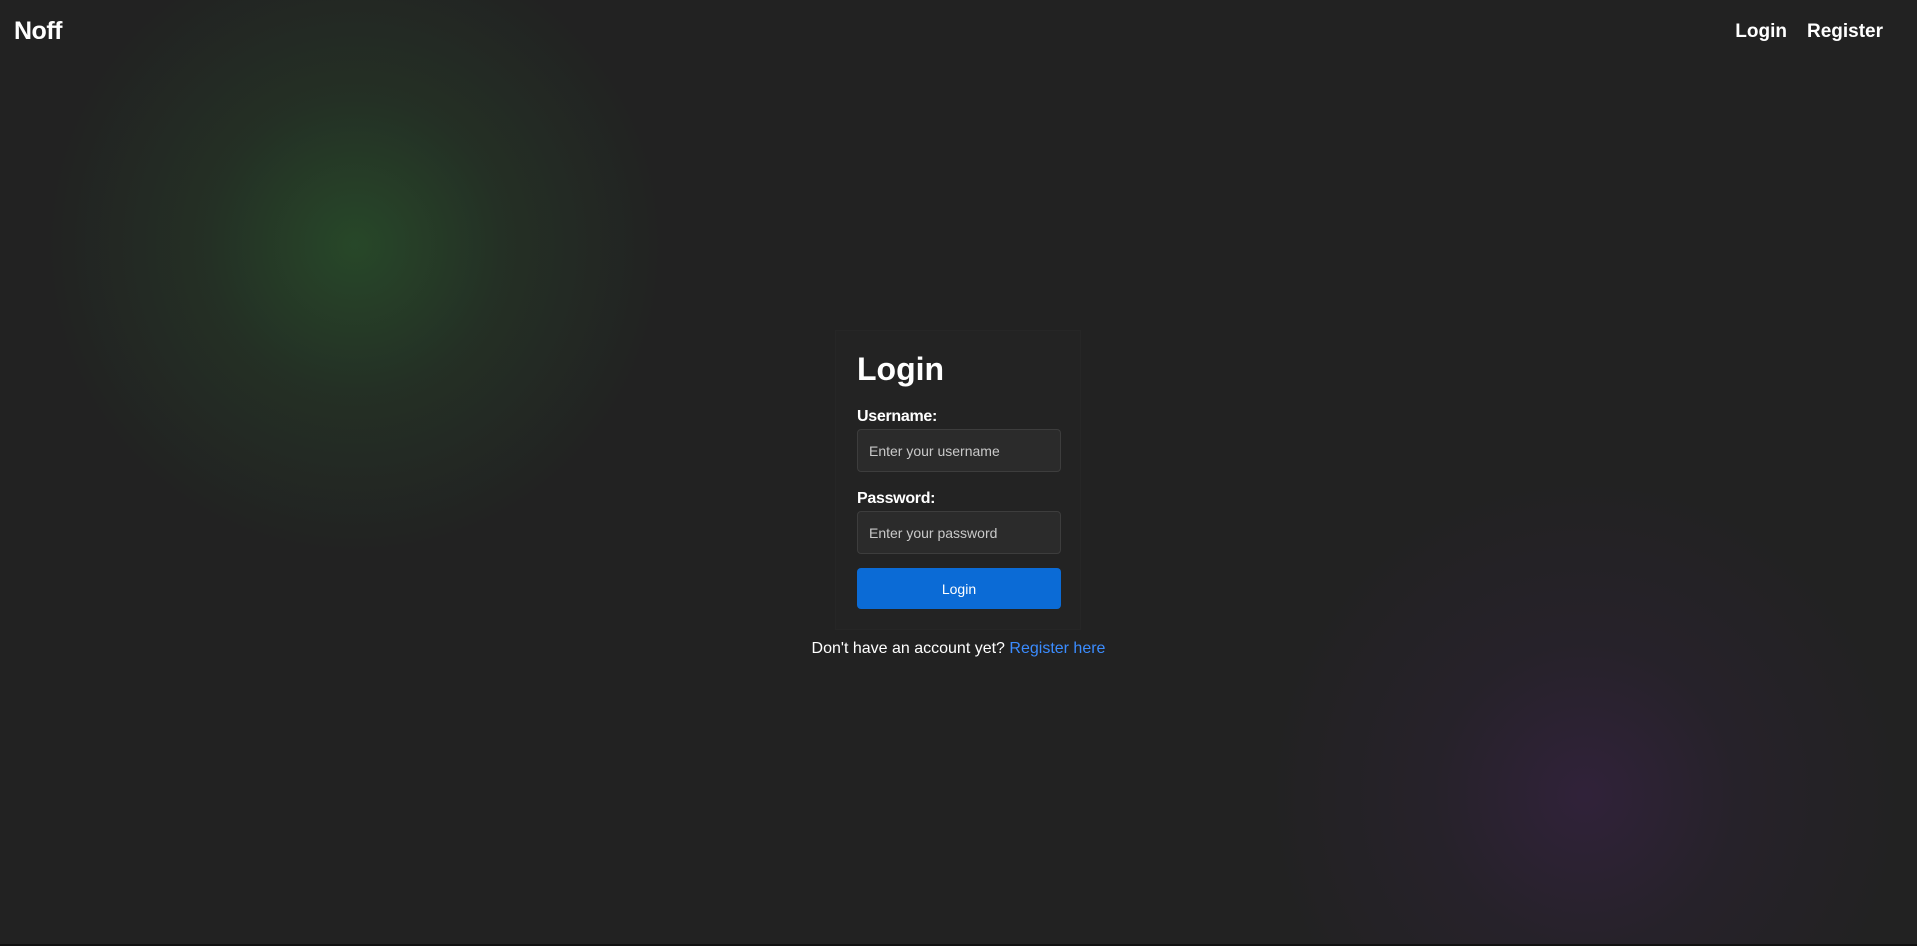  What do you see at coordinates (958, 480) in the screenshot?
I see `login-card: Login Username: Password: Login` at bounding box center [958, 480].